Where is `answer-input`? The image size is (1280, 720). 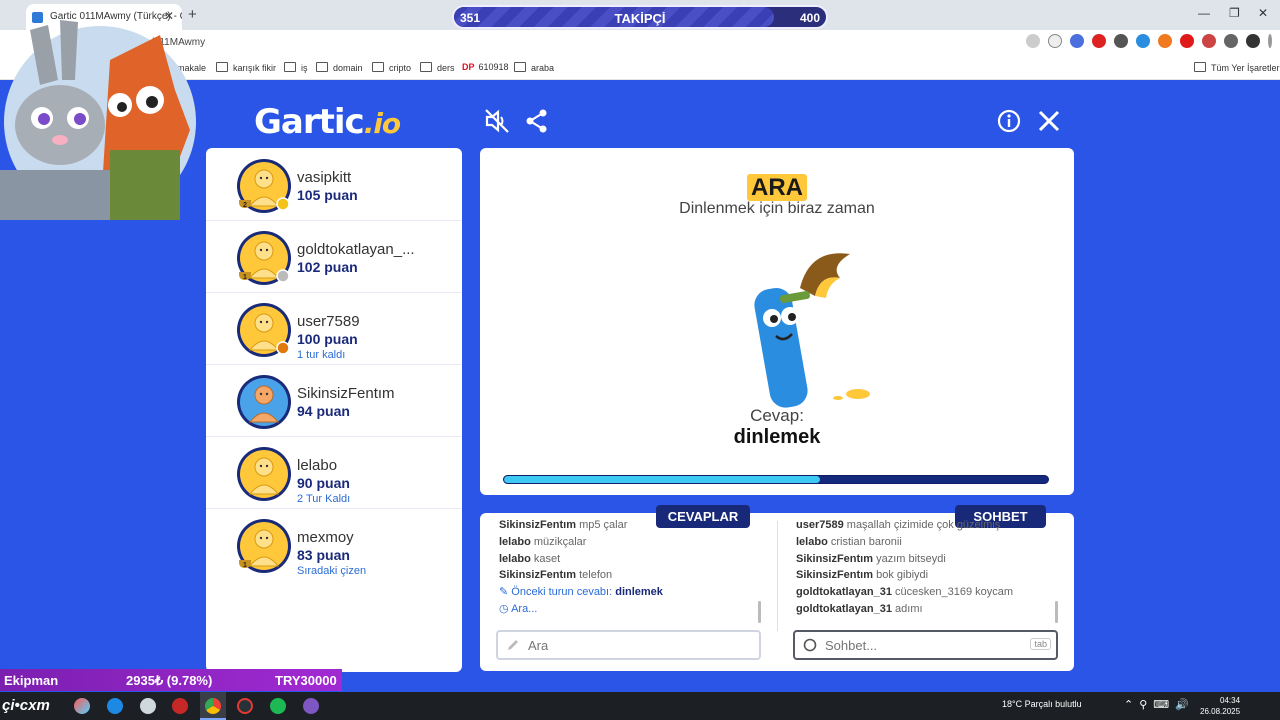 answer-input is located at coordinates (618, 645).